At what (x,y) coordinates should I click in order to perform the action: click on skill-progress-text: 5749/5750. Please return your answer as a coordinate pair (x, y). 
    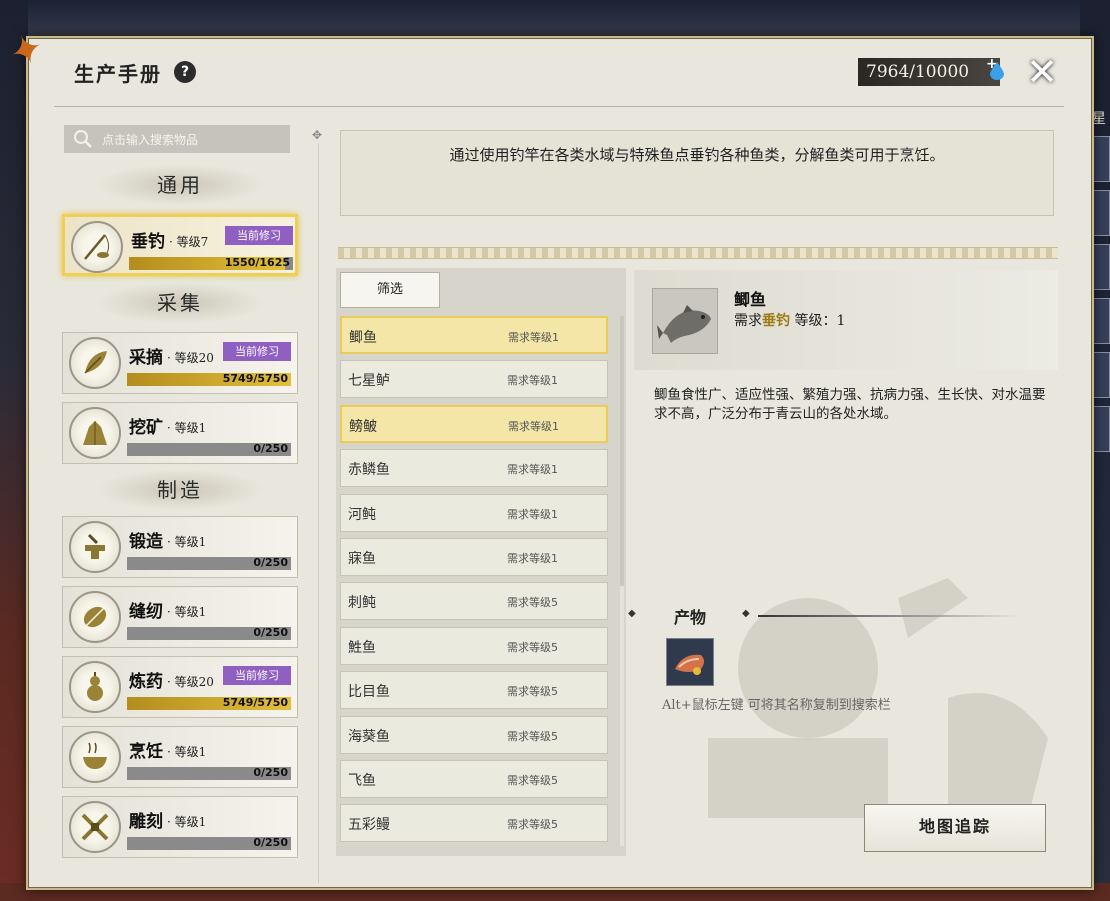
    Looking at the image, I should click on (255, 378).